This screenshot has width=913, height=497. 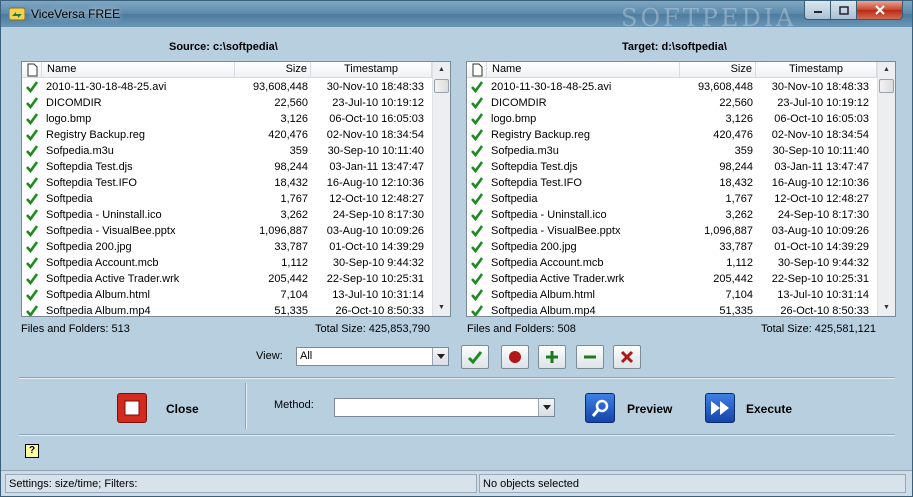 I want to click on method-select, so click(x=444, y=407).